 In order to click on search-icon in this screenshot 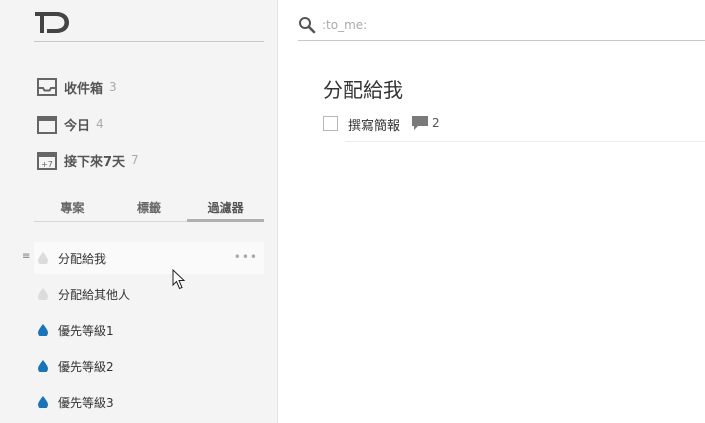, I will do `click(307, 25)`.